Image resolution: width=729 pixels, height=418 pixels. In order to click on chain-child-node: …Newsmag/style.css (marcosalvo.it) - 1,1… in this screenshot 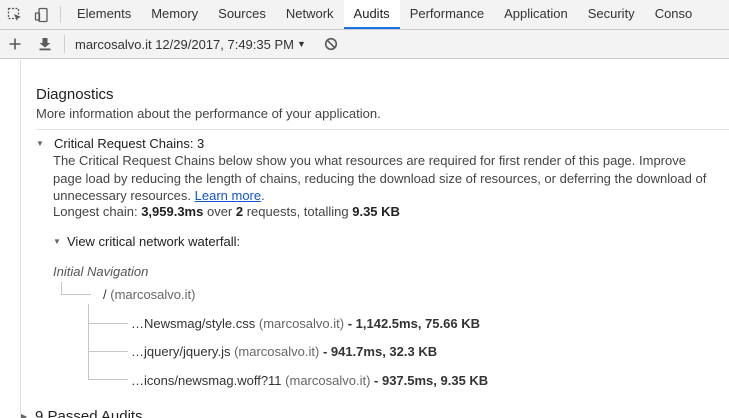, I will do `click(305, 323)`.